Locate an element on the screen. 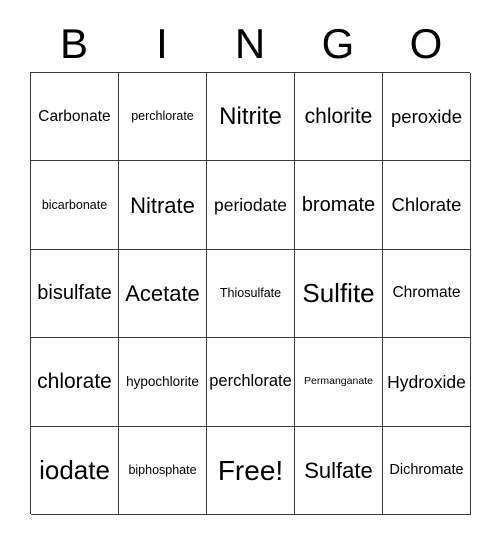 The height and width of the screenshot is (544, 500). bingo-cell: bromate is located at coordinates (339, 205).